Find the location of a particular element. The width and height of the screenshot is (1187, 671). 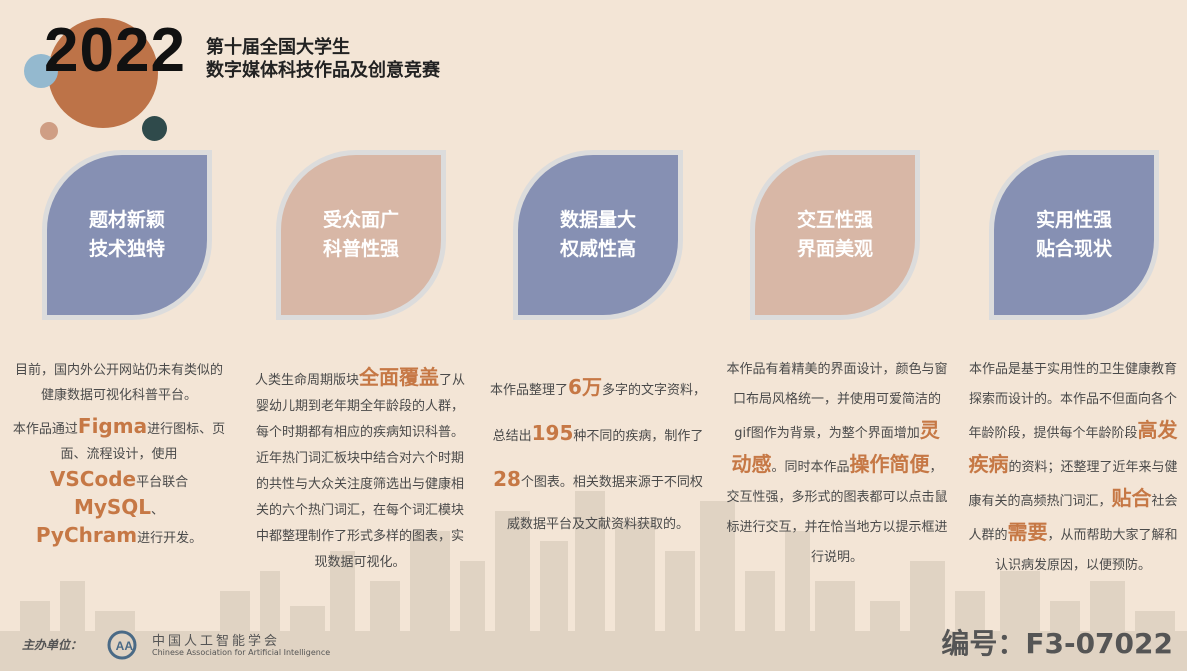

feature-card-label: 科普性强 is located at coordinates (360, 249).